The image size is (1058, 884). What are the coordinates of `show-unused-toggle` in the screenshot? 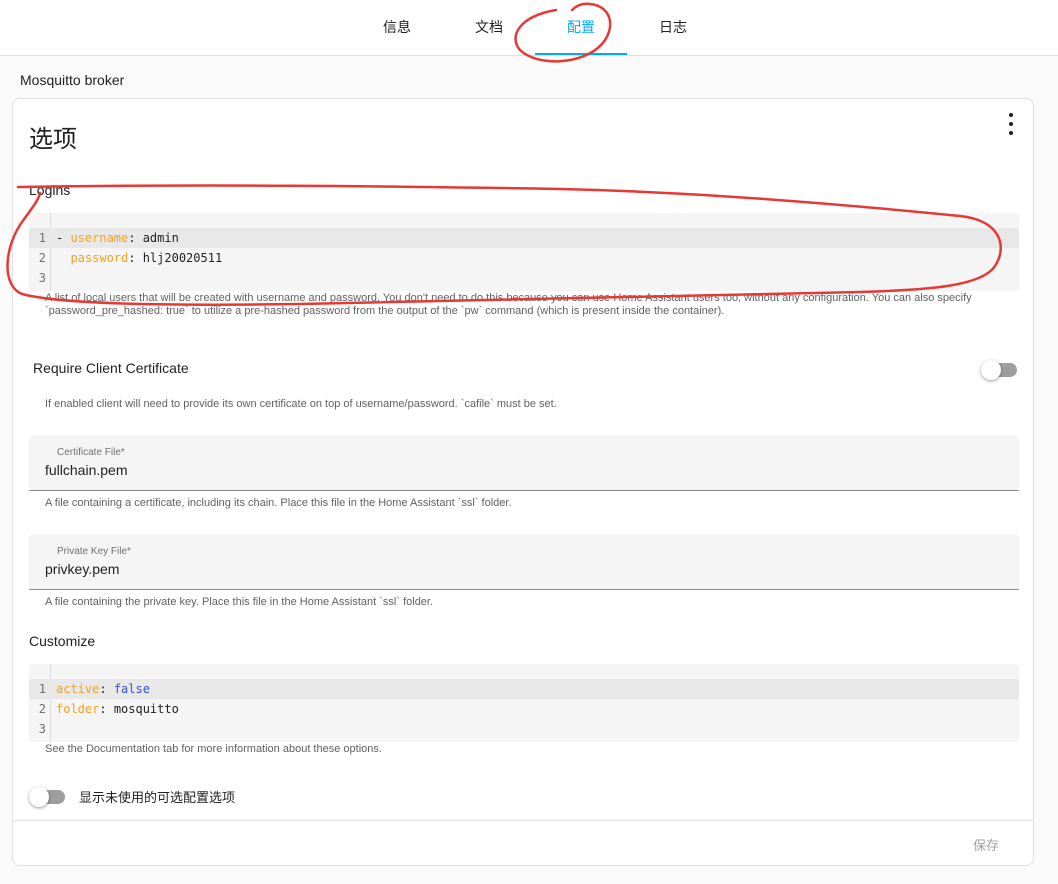 It's located at (47, 797).